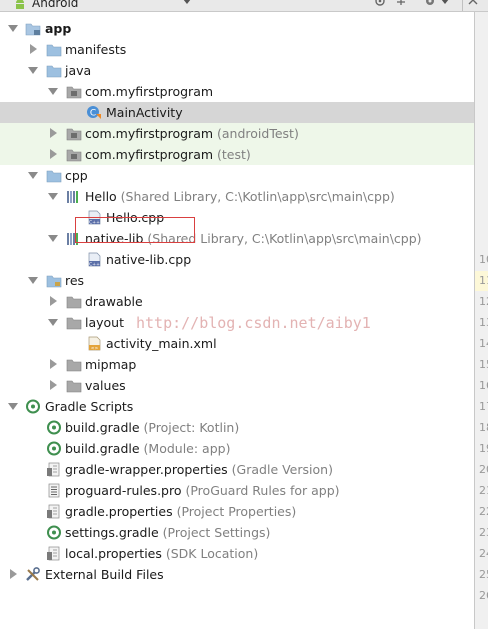  Describe the element at coordinates (483, 322) in the screenshot. I see `line-number: 13` at that location.